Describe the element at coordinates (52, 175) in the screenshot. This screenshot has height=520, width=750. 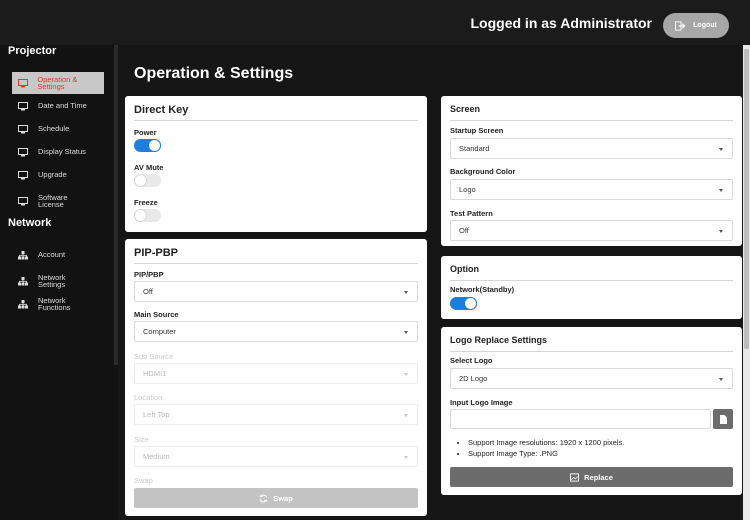
I see `sidebar-item-label: Upgrade` at that location.